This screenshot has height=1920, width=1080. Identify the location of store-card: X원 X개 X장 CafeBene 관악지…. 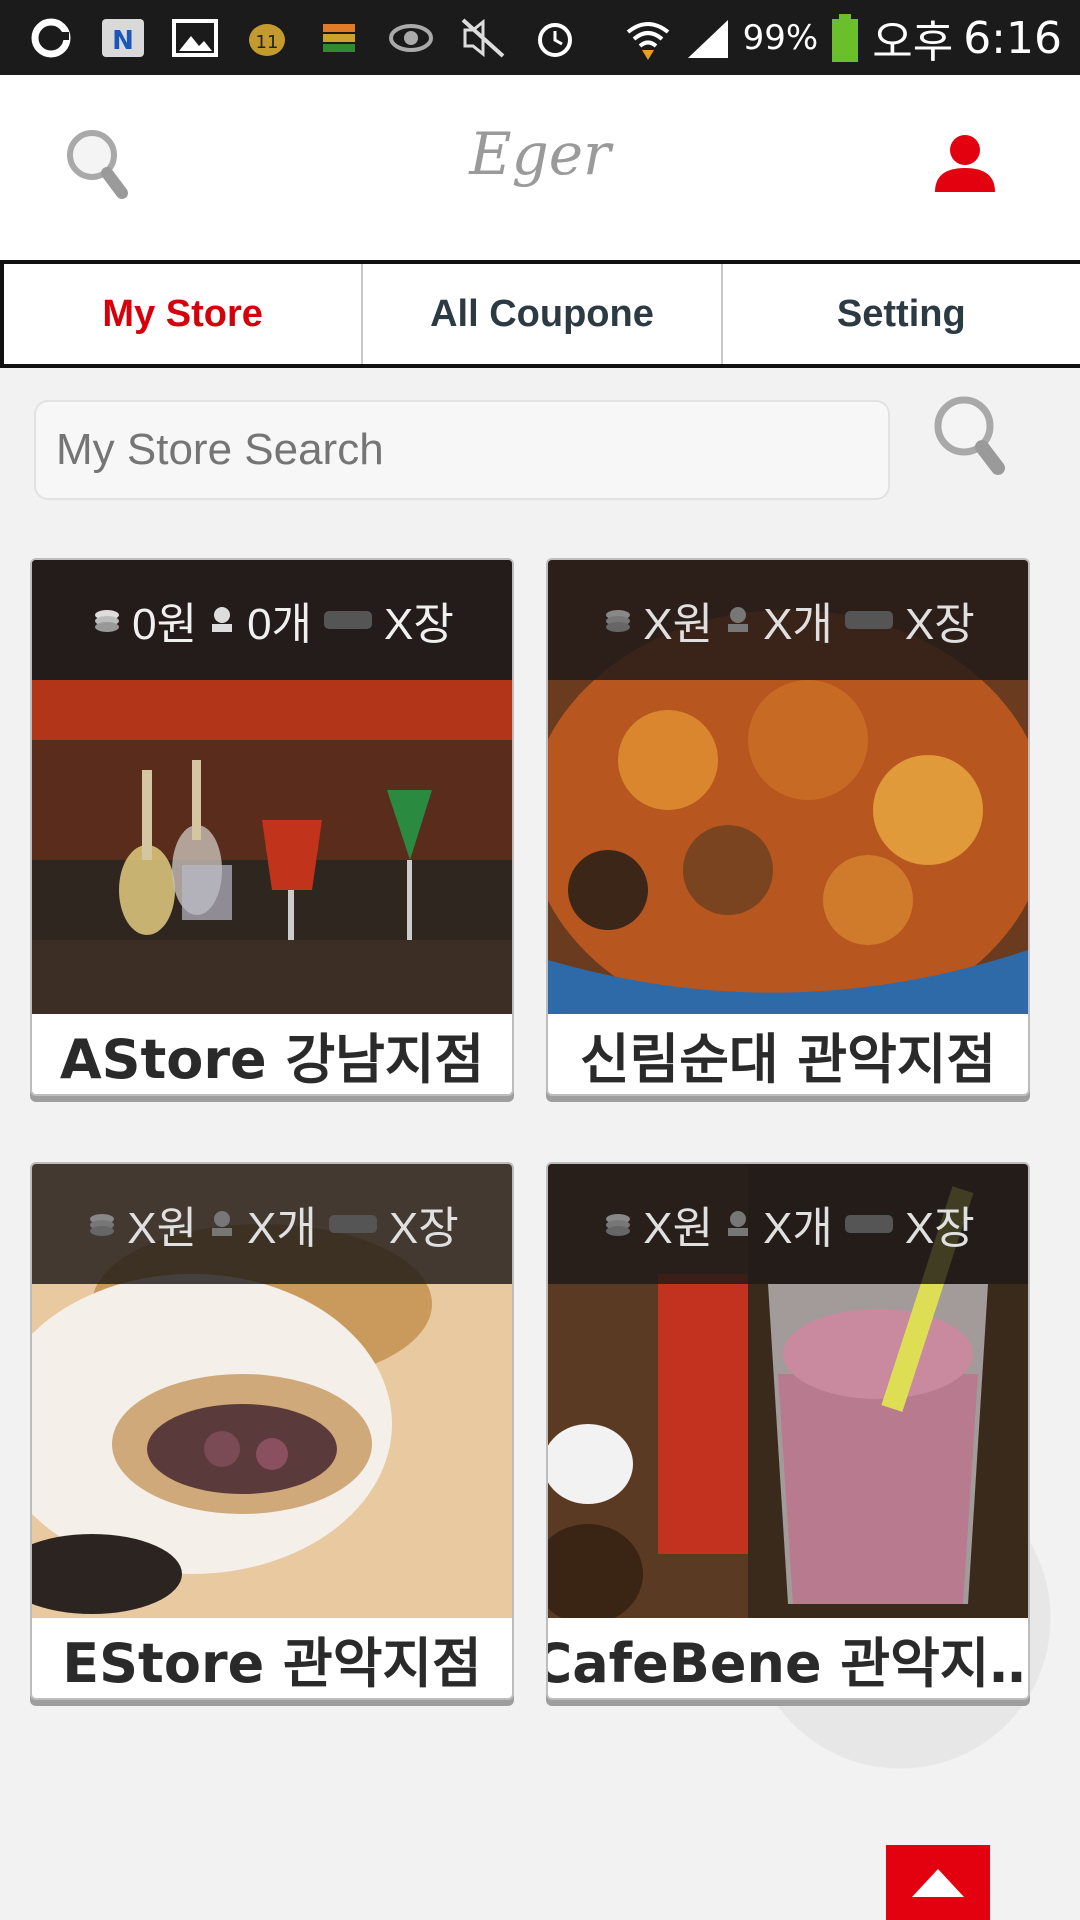
(788, 1431).